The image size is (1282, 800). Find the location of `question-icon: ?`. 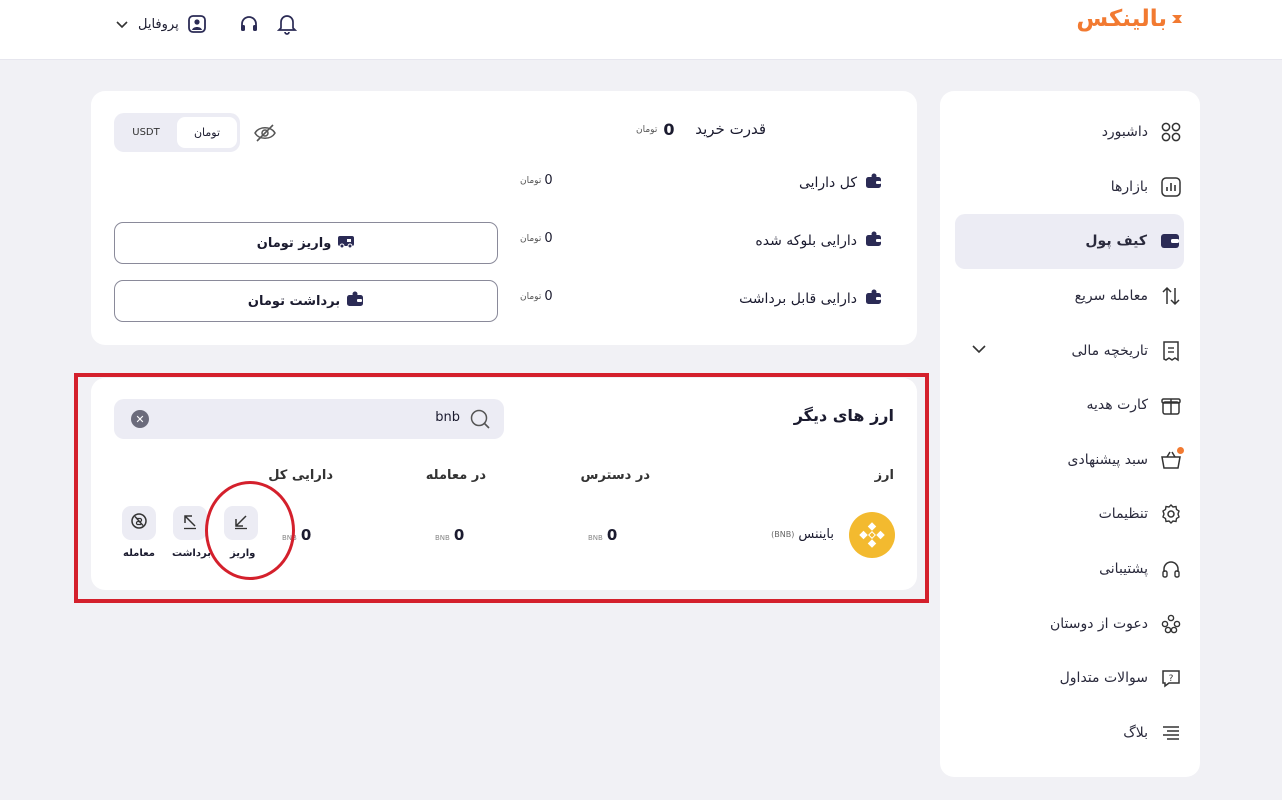

question-icon: ? is located at coordinates (1171, 678).